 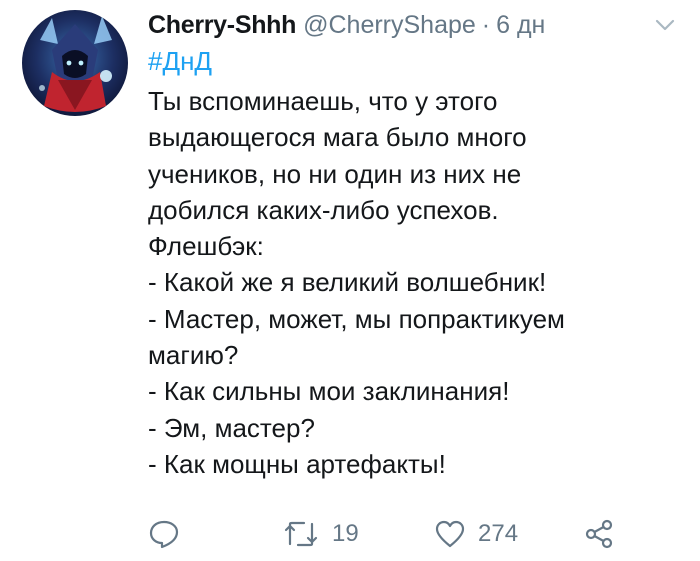 What do you see at coordinates (356, 318) in the screenshot?
I see `tweet-text-line: - Мастер, может, мы попрактикуем` at bounding box center [356, 318].